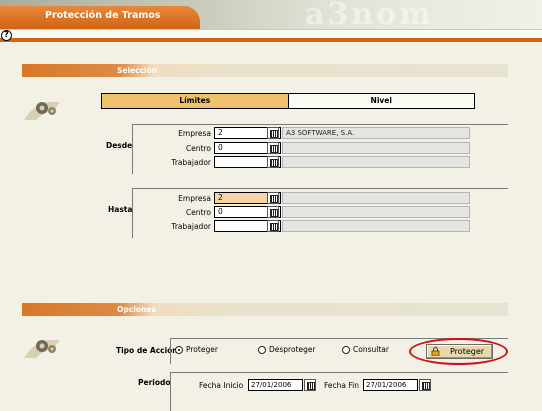 This screenshot has height=411, width=542. Describe the element at coordinates (137, 70) in the screenshot. I see `section-title: Selección` at that location.